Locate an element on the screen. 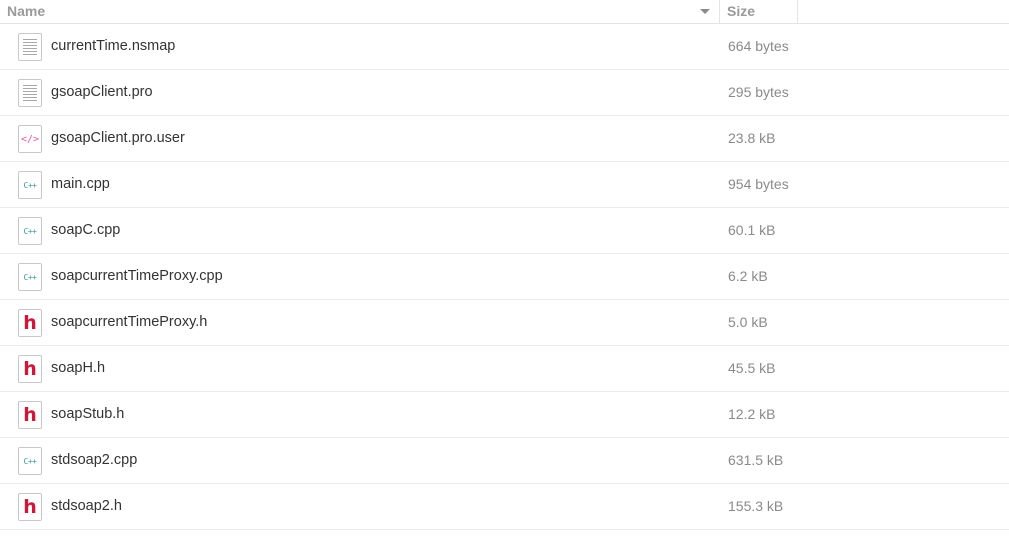 Image resolution: width=1009 pixels, height=545 pixels. xml-file-icon: </> is located at coordinates (30, 139).